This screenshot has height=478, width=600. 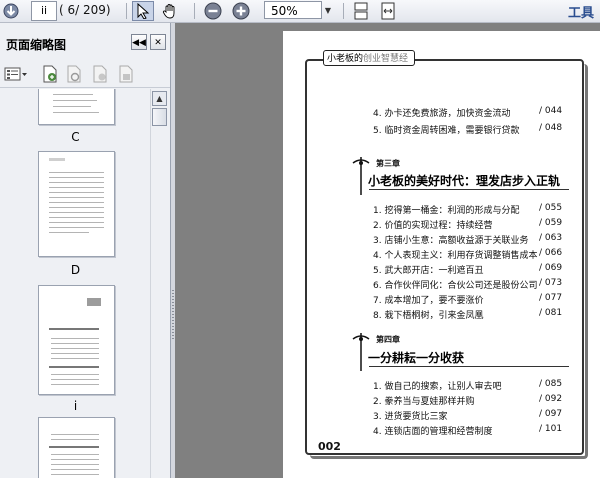 I want to click on scroll-up-button: ▲, so click(x=159, y=98).